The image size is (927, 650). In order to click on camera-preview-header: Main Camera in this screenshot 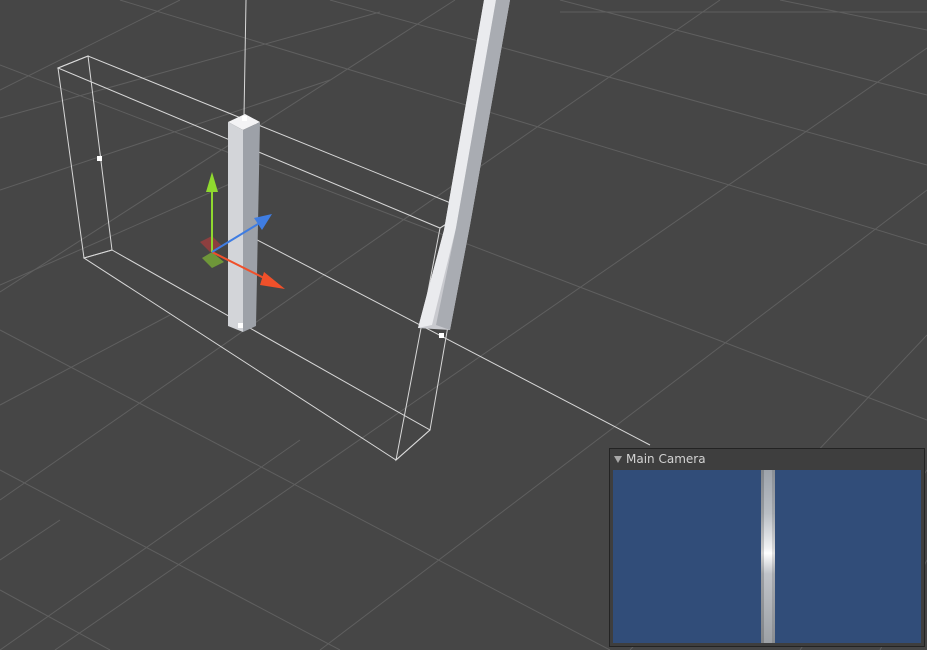, I will do `click(767, 459)`.